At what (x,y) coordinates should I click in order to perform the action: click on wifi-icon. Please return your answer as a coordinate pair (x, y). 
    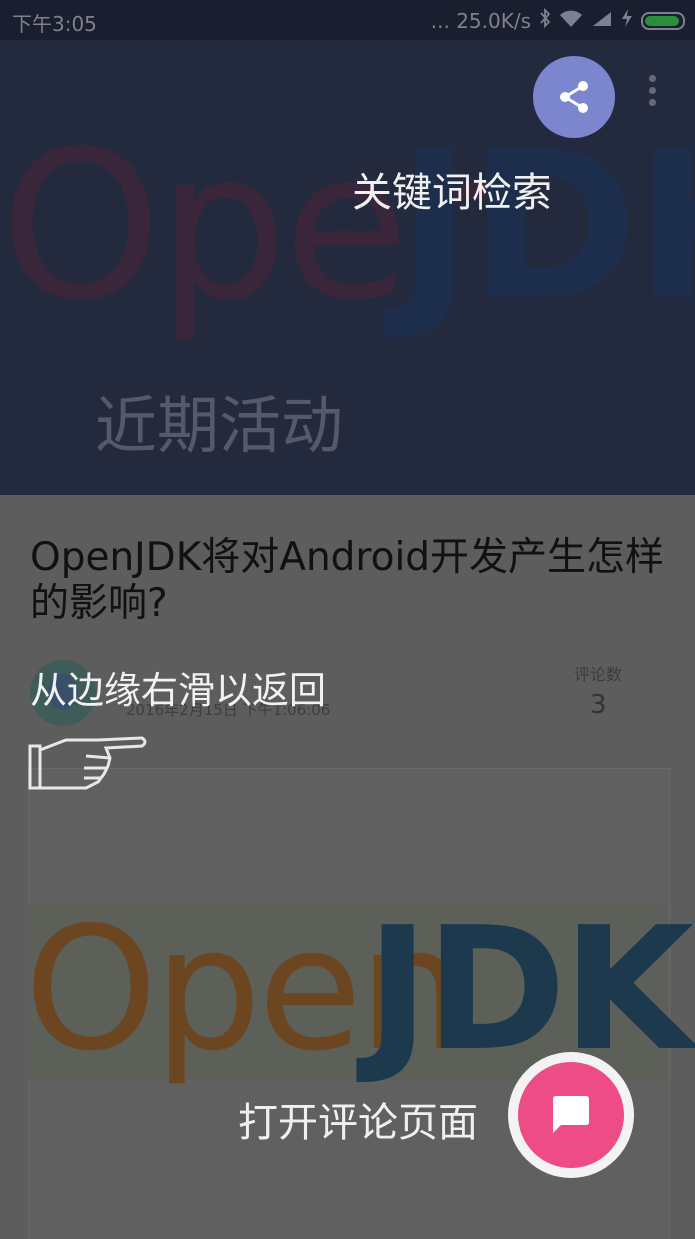
    Looking at the image, I should click on (571, 21).